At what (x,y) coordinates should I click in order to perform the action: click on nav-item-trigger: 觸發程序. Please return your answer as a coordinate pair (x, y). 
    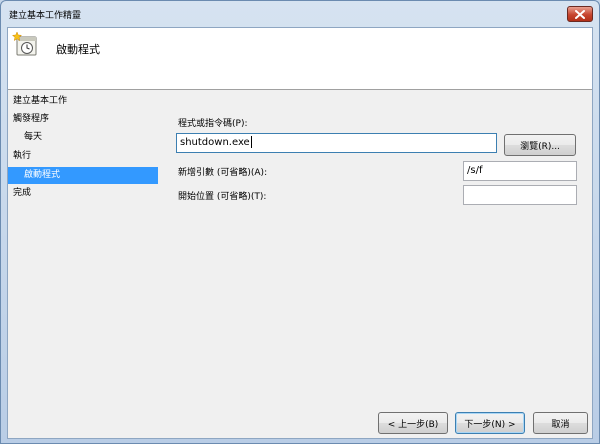
    Looking at the image, I should click on (83, 119).